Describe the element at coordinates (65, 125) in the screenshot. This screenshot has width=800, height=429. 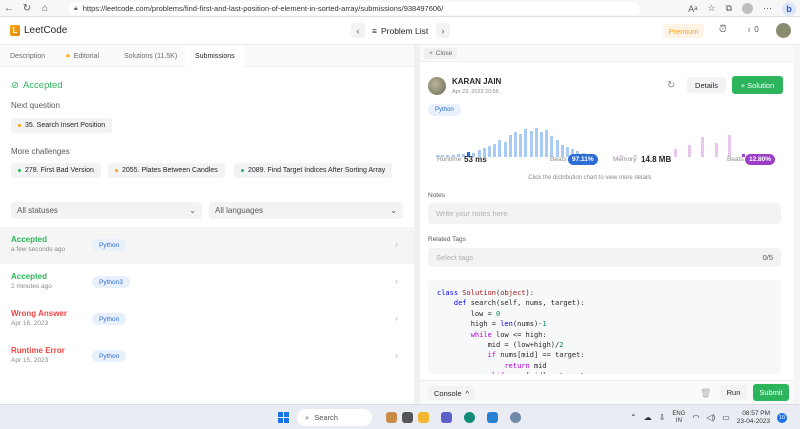
I see `chip-label: 35. Search Insert Position` at that location.